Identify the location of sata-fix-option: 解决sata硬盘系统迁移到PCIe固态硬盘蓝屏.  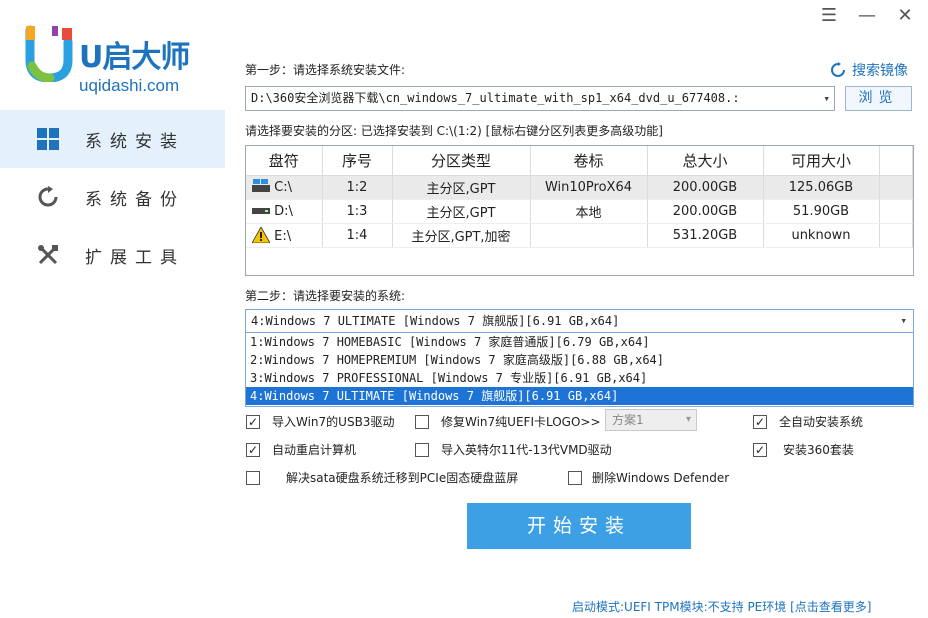
(382, 477).